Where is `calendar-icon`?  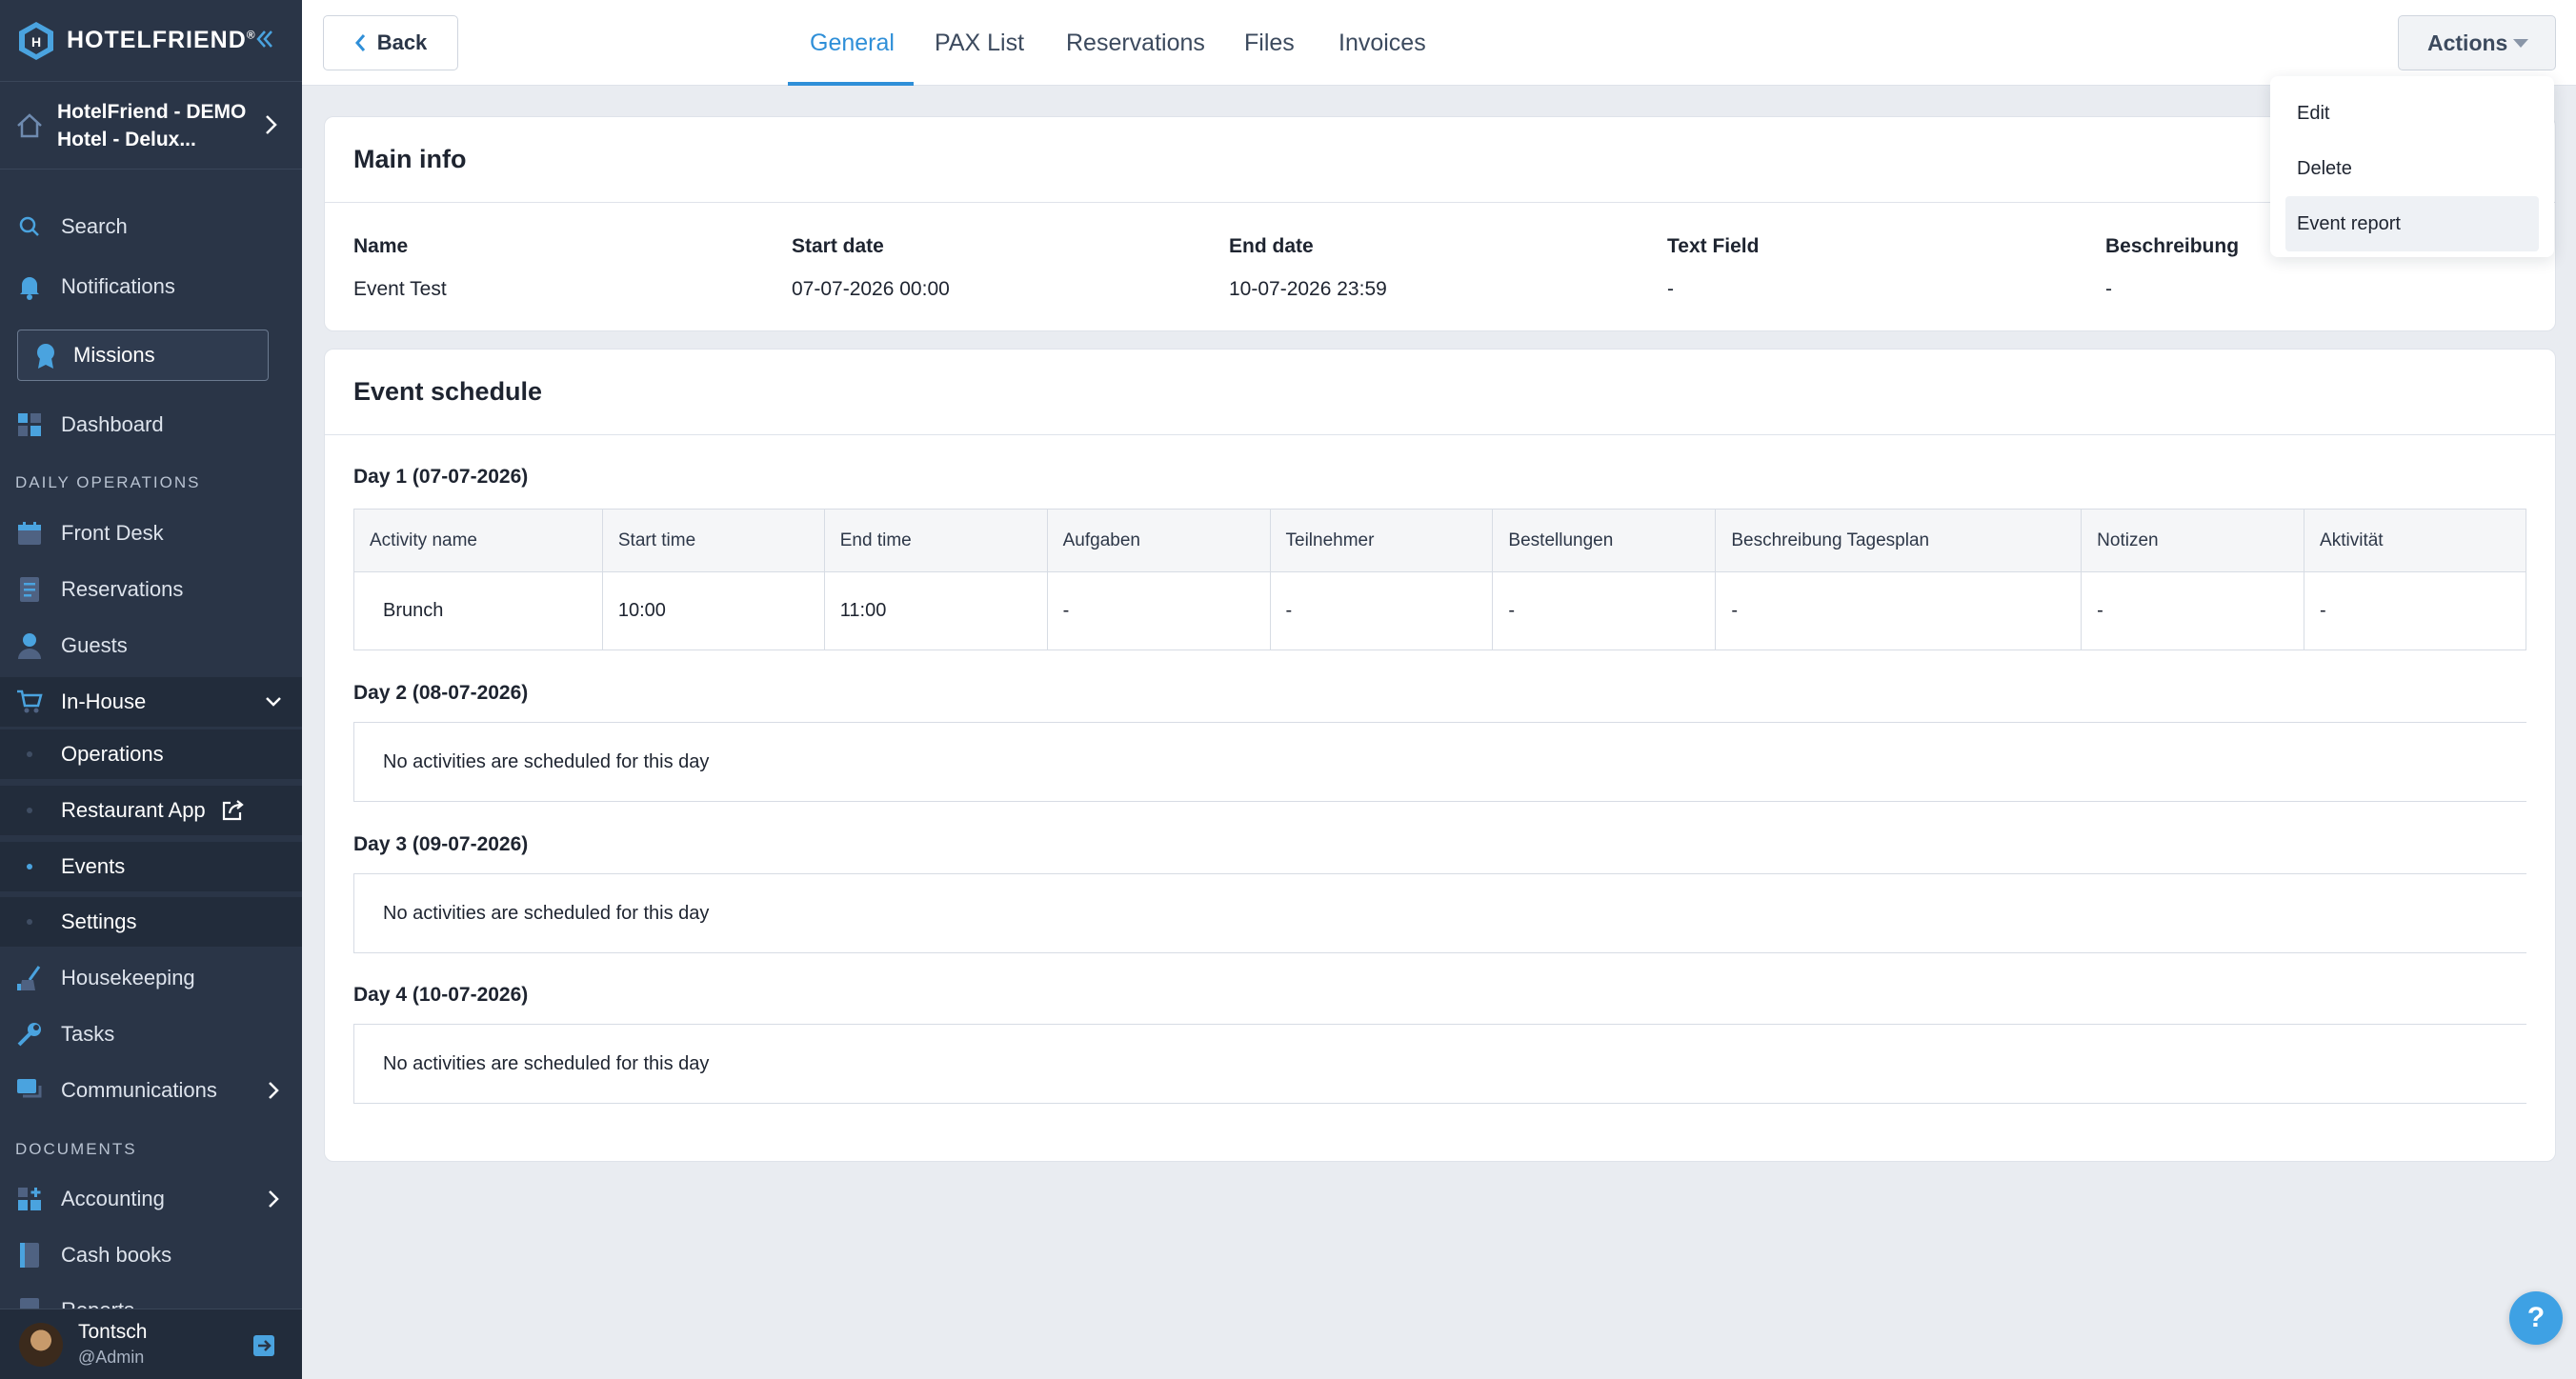
calendar-icon is located at coordinates (29, 533).